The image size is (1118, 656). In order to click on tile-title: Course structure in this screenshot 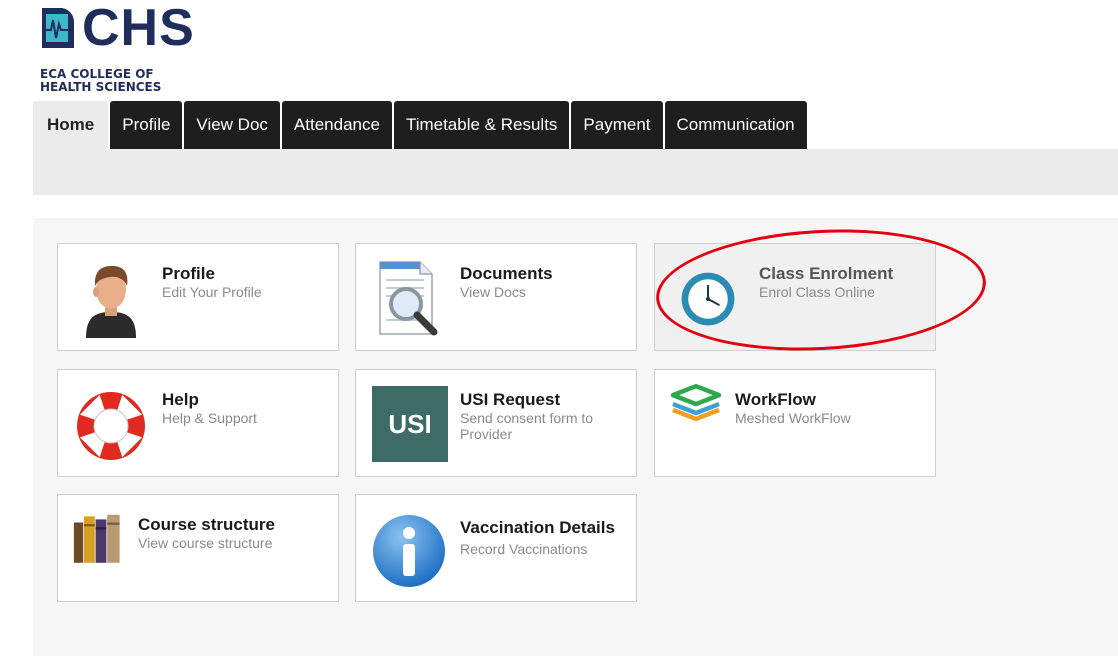, I will do `click(206, 524)`.